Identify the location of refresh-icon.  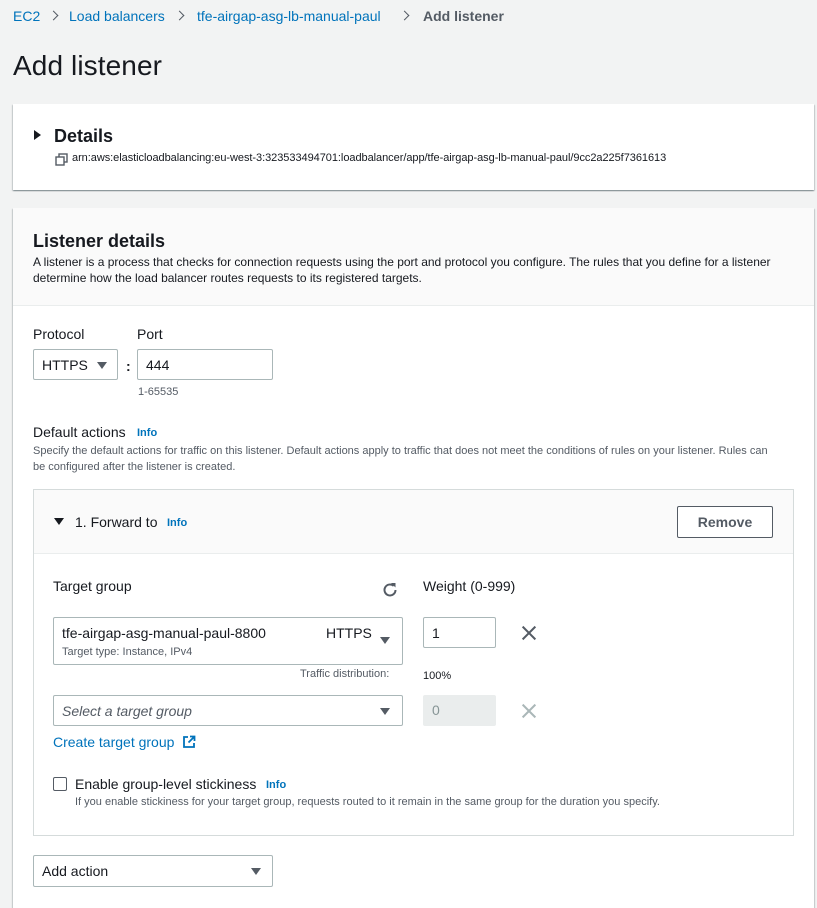
(390, 590).